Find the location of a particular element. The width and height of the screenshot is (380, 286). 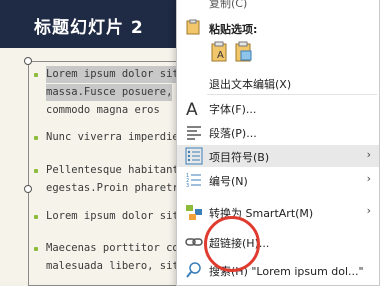

bullet-line: Maecenas porttitor co is located at coordinates (112, 248).